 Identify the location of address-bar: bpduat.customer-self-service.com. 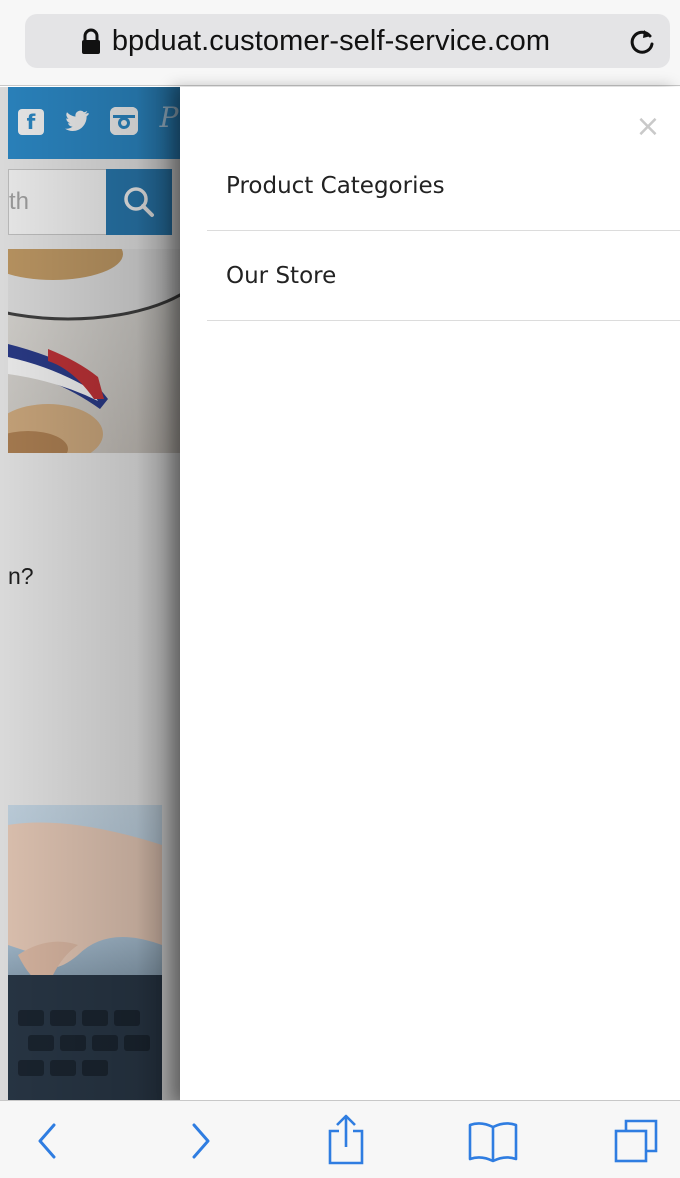
(340, 43).